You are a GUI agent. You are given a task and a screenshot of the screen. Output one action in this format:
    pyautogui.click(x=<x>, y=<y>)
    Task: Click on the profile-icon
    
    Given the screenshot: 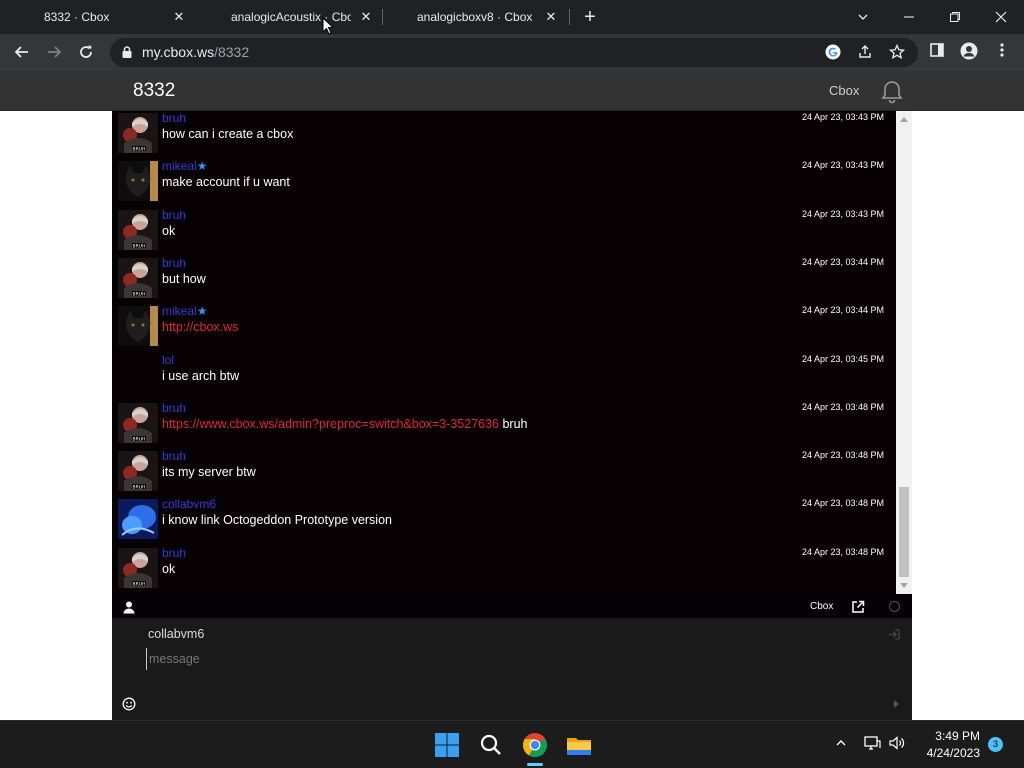 What is the action you would take?
    pyautogui.click(x=969, y=52)
    